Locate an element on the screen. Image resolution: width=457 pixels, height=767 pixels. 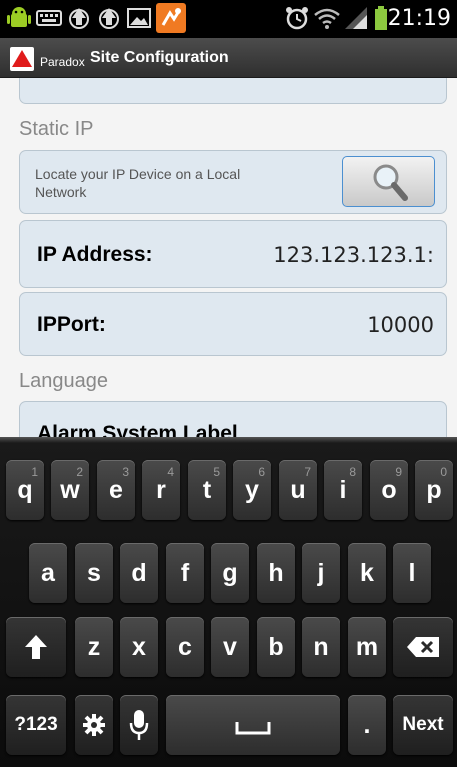
key-m: m is located at coordinates (367, 647).